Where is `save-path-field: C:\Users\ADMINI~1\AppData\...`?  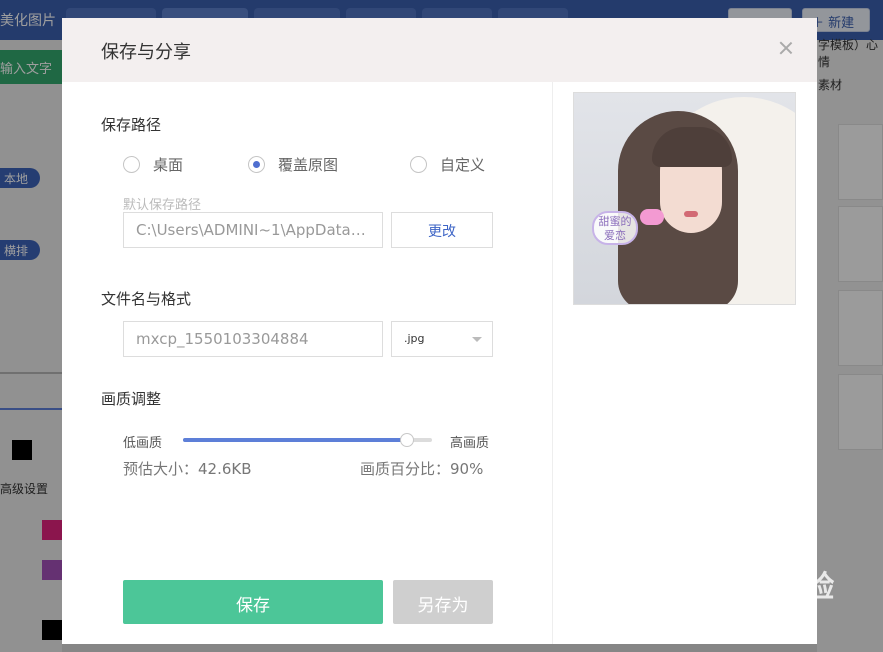 save-path-field: C:\Users\ADMINI~1\AppData\... is located at coordinates (253, 230).